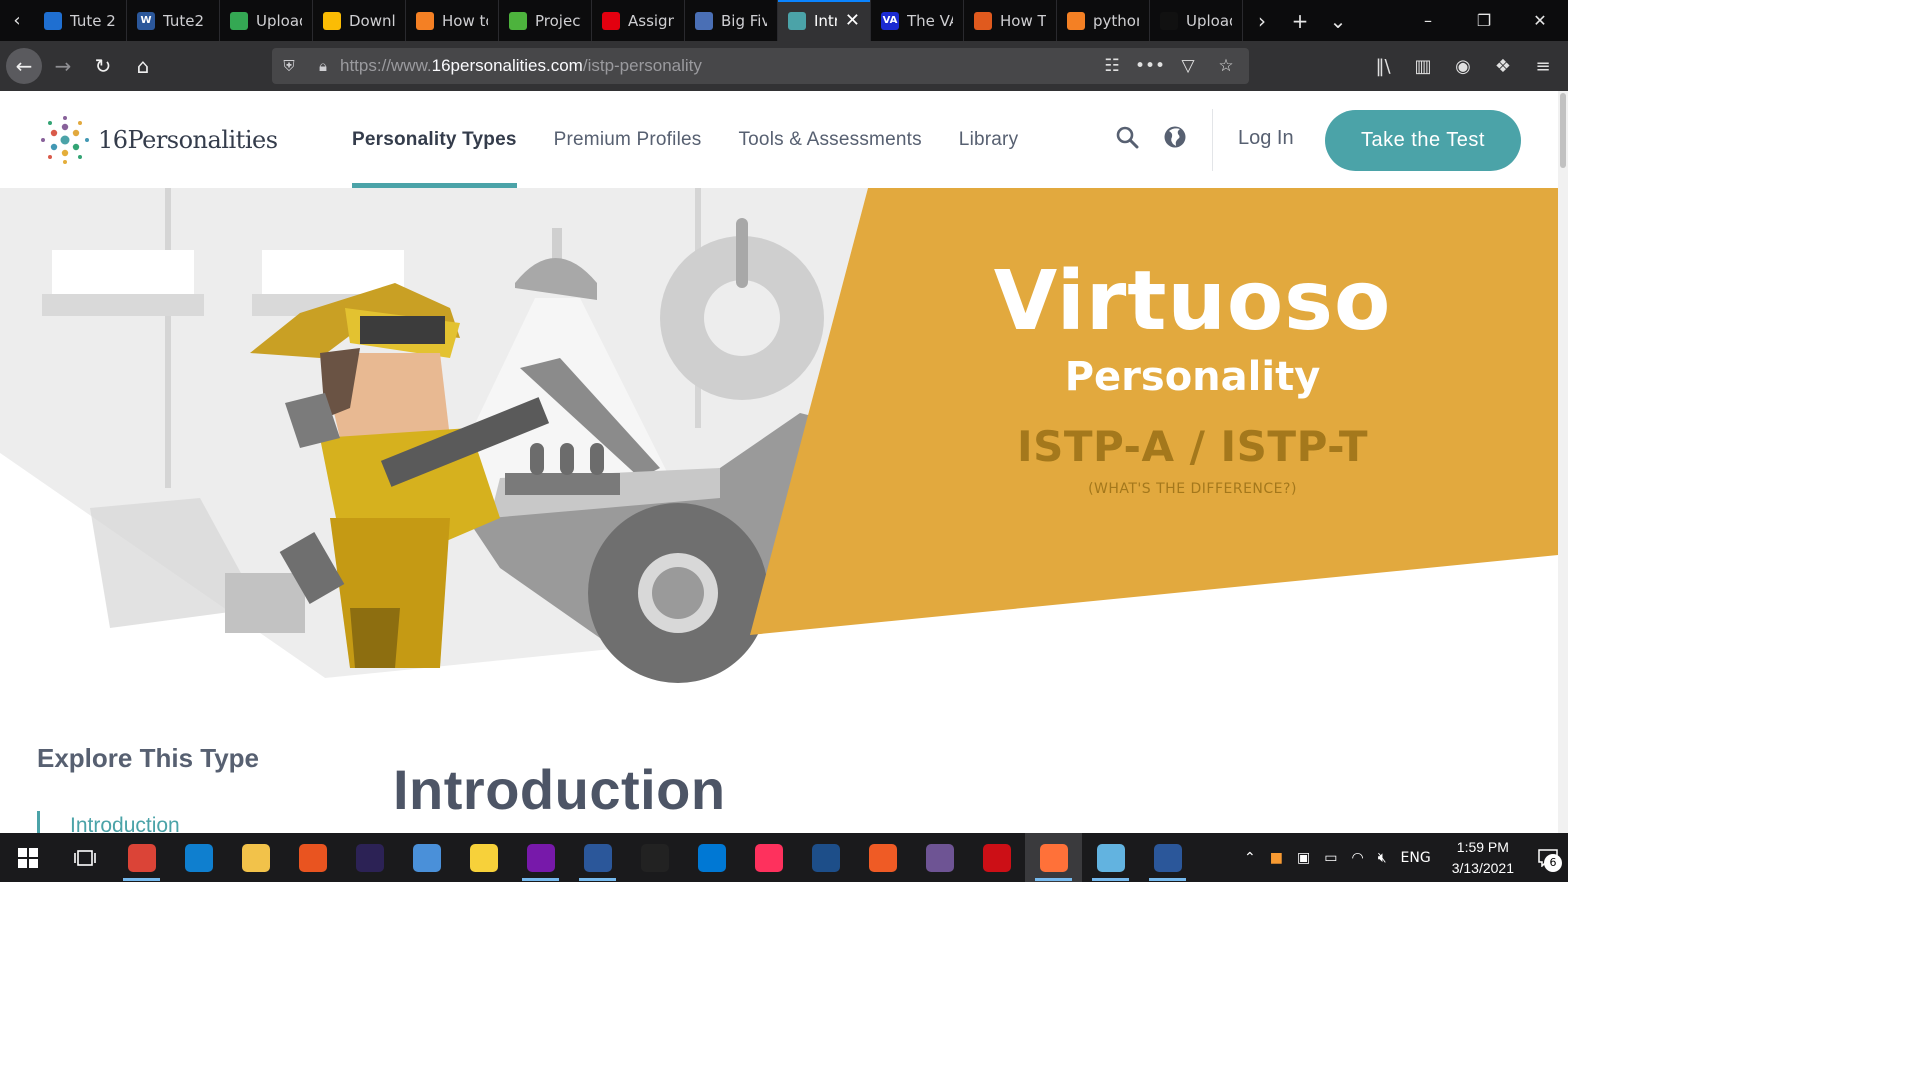 This screenshot has width=1920, height=1080. I want to click on taskbar-database-icon, so click(426, 857).